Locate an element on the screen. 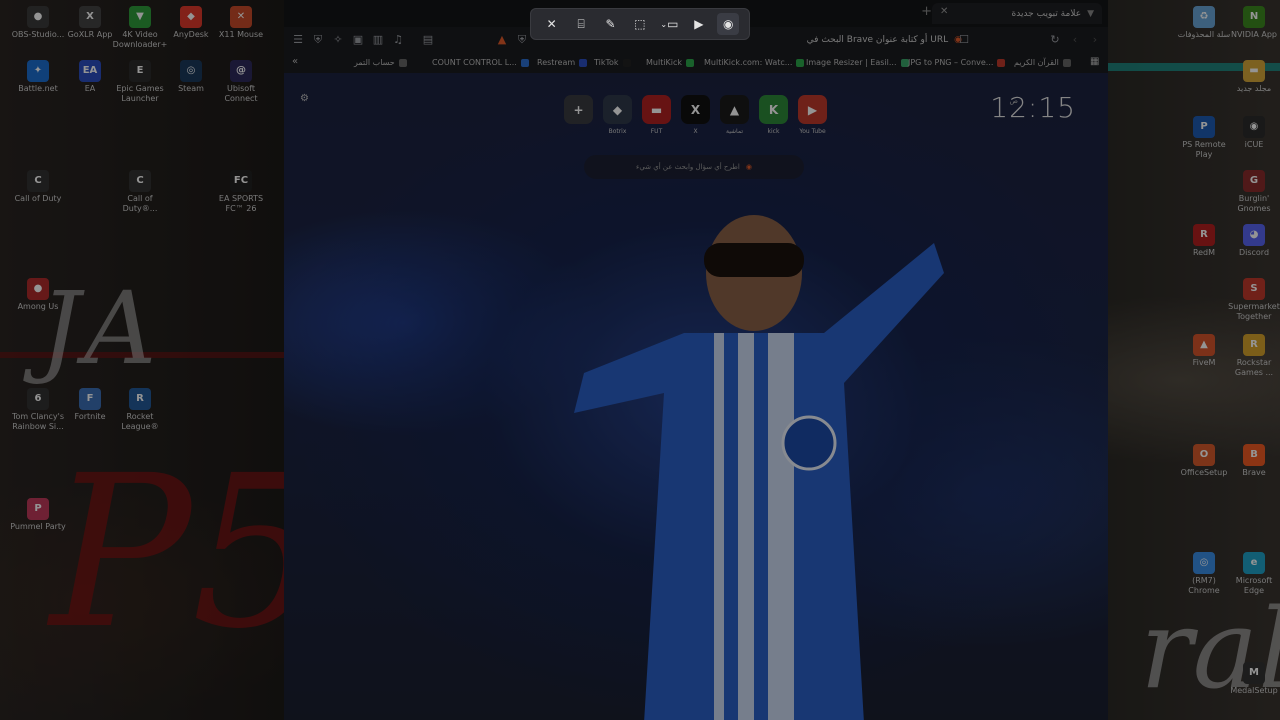  desktop-icon-nvidia: N NVIDIA App is located at coordinates (1253, 23).